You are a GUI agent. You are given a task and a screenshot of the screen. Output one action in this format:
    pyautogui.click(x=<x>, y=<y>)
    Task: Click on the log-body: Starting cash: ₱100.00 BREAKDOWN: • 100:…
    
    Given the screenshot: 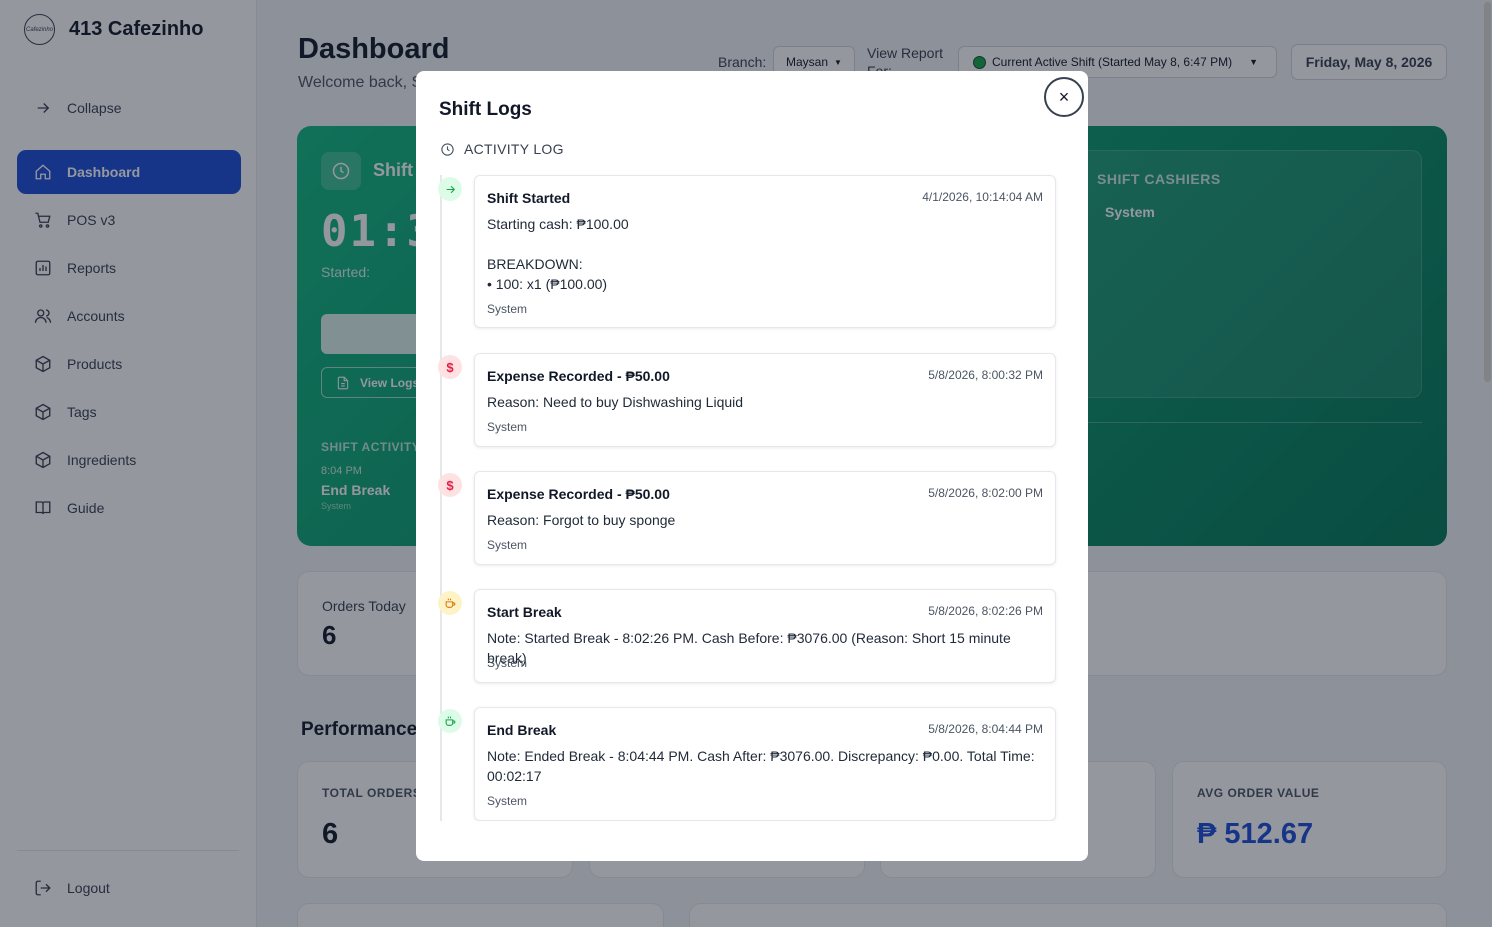 What is the action you would take?
    pyautogui.click(x=558, y=254)
    